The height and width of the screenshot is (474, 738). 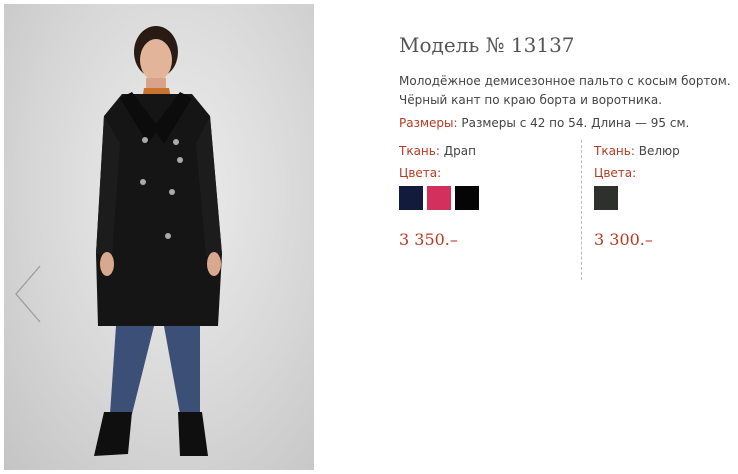 I want to click on sizes-value: Размеры с 42 по 54. Длина — 95 см., so click(x=575, y=123).